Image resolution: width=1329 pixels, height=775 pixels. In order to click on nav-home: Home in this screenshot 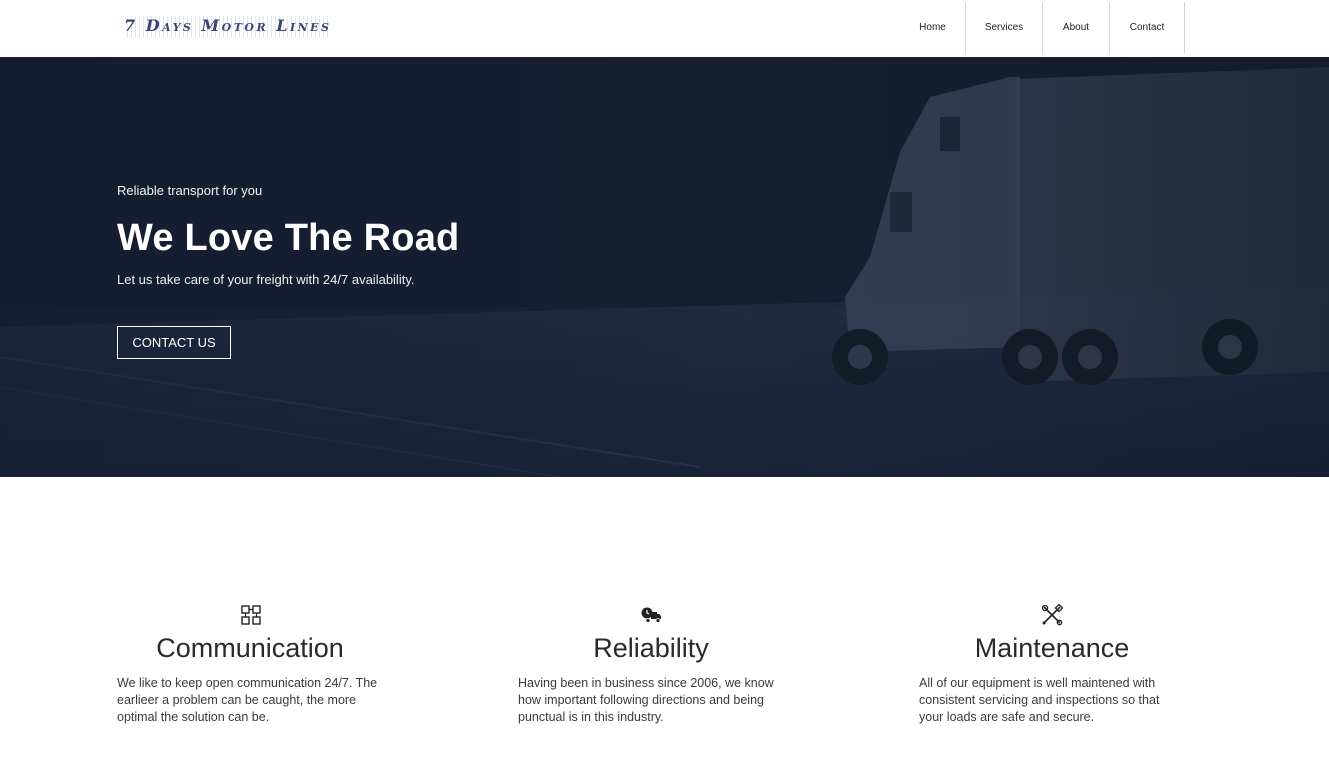, I will do `click(933, 27)`.